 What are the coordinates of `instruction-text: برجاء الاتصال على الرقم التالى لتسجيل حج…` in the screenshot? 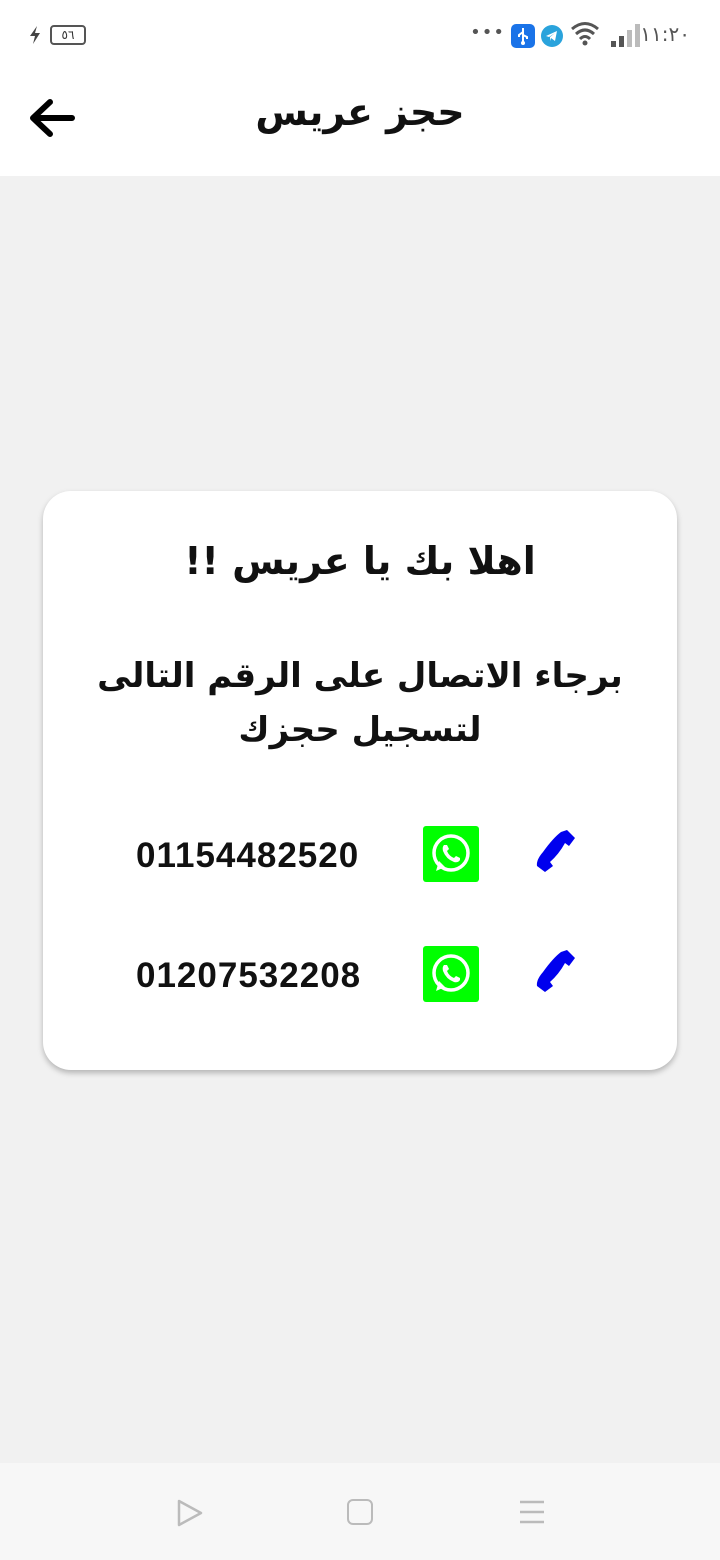 It's located at (360, 703).